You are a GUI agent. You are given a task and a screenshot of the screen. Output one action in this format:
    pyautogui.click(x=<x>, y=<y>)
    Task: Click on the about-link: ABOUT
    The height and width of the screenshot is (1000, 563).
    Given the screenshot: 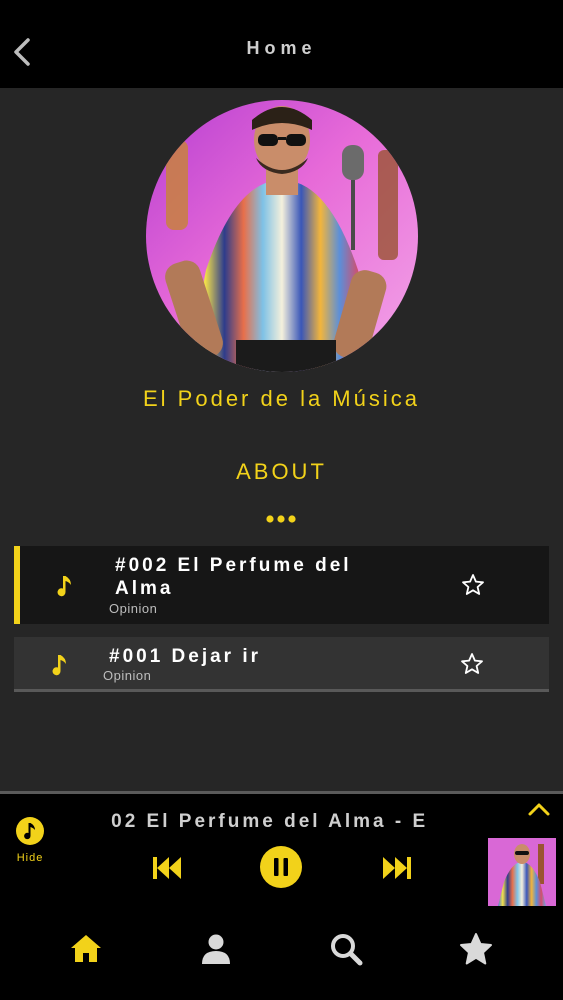 What is the action you would take?
    pyautogui.click(x=281, y=472)
    